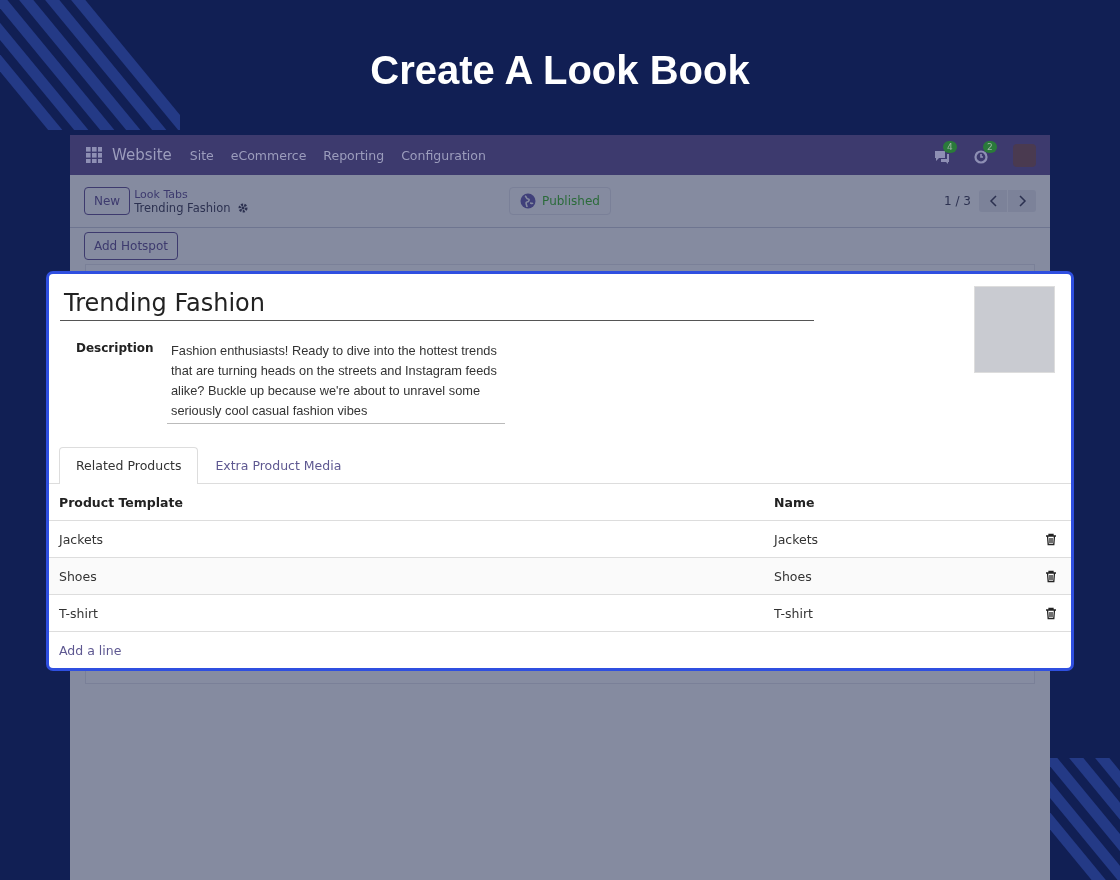 Image resolution: width=1120 pixels, height=880 pixels. I want to click on column-header: Product Template, so click(121, 502).